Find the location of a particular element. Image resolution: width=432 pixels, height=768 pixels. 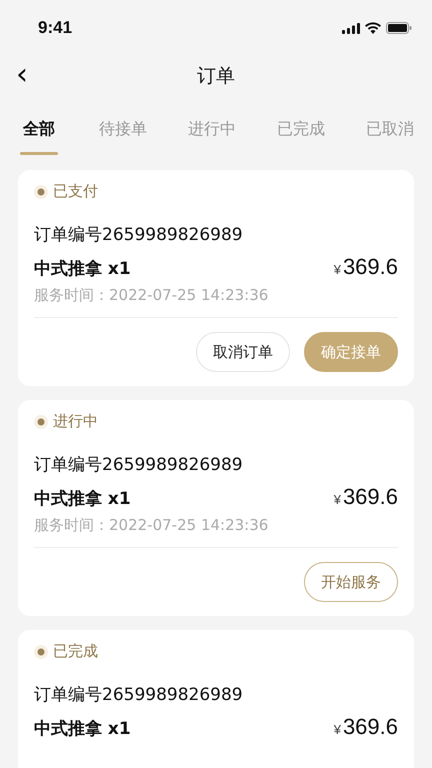

page-title: 订单 is located at coordinates (216, 76).